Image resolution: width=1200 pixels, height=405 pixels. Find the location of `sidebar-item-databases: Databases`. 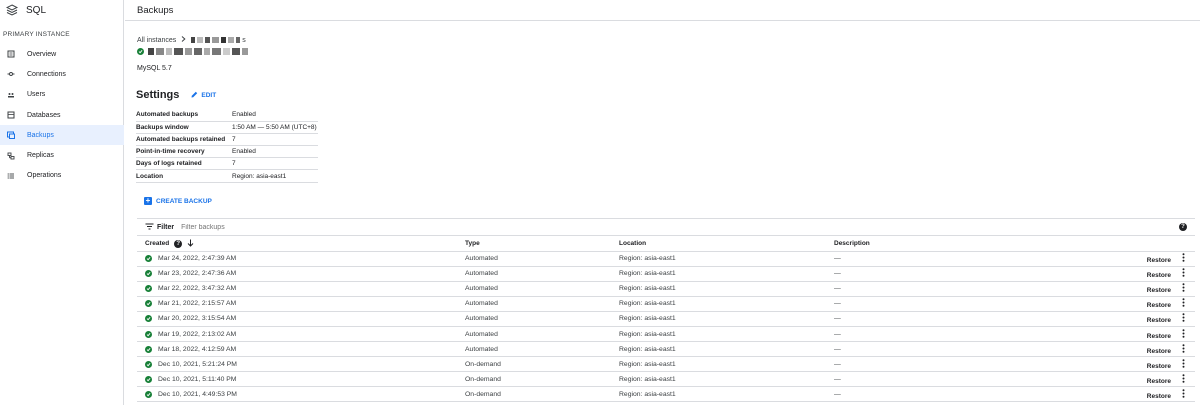

sidebar-item-databases: Databases is located at coordinates (62, 115).